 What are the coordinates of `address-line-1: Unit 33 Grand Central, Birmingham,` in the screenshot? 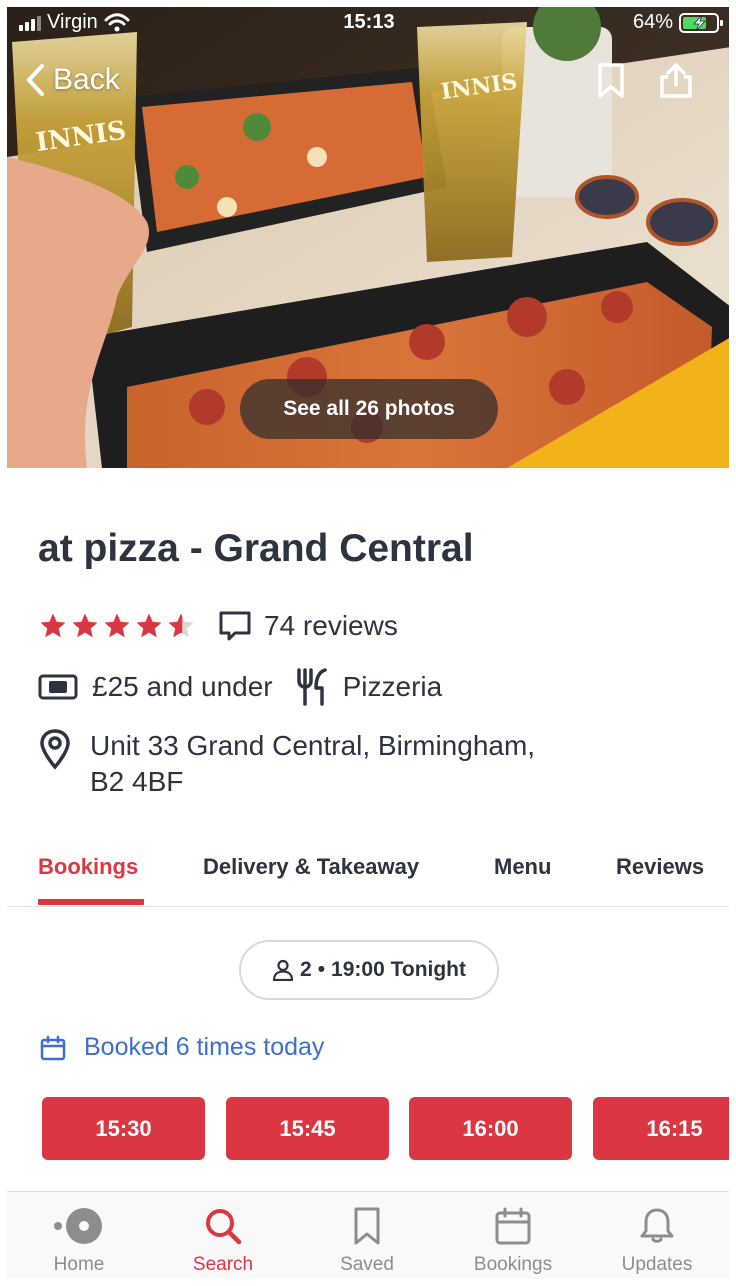 It's located at (313, 745).